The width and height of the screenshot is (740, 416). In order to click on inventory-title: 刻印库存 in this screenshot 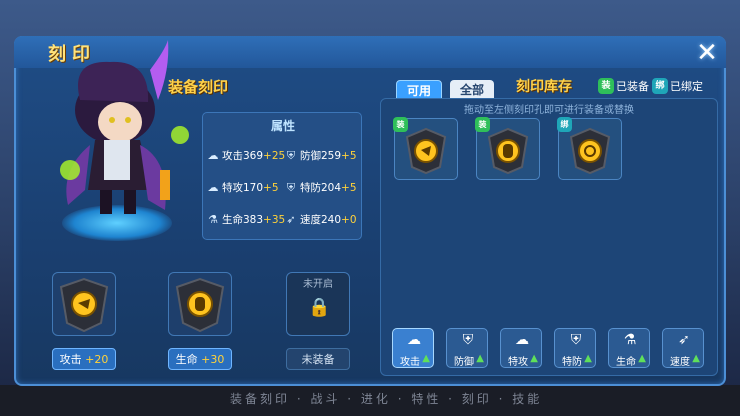, I will do `click(544, 87)`.